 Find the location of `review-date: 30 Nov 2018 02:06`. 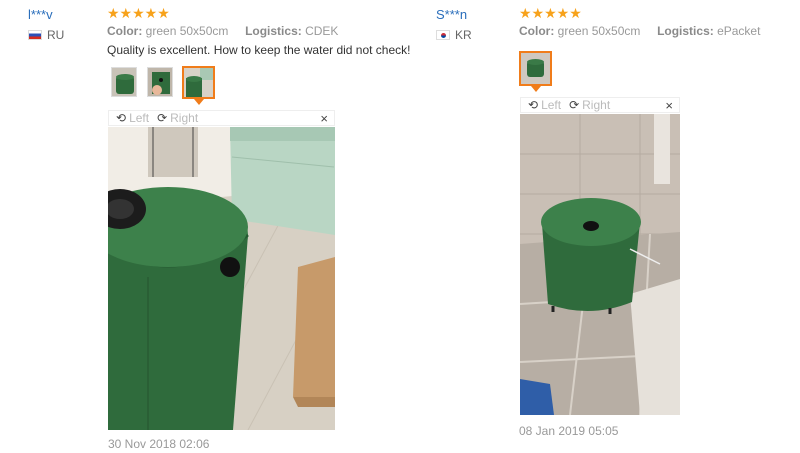

review-date: 30 Nov 2018 02:06 is located at coordinates (159, 444).